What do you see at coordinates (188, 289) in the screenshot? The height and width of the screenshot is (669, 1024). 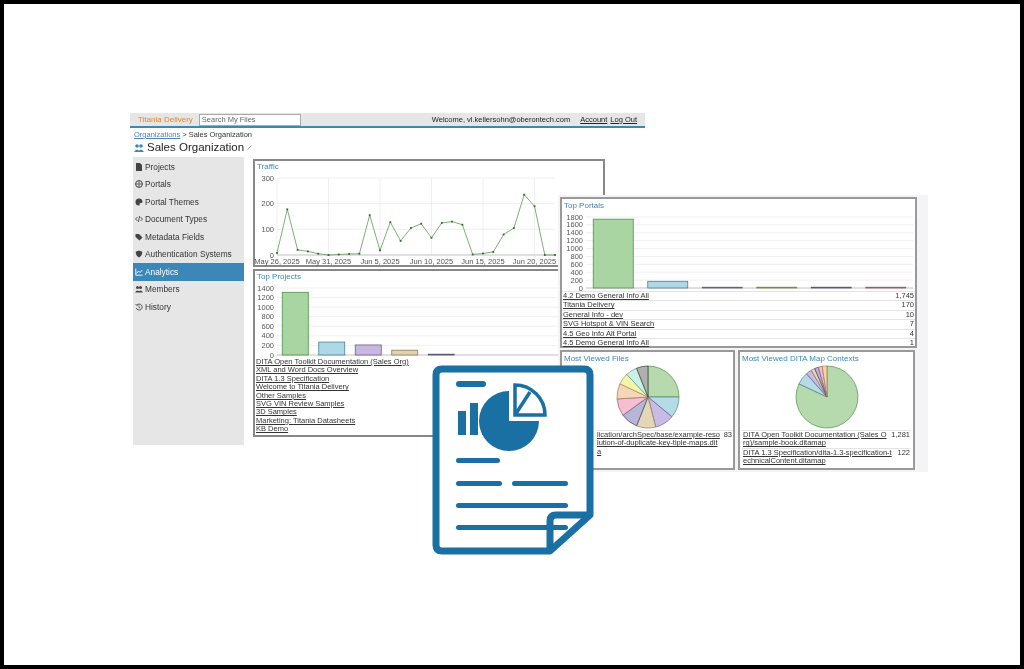 I see `sidebar-item: Members` at bounding box center [188, 289].